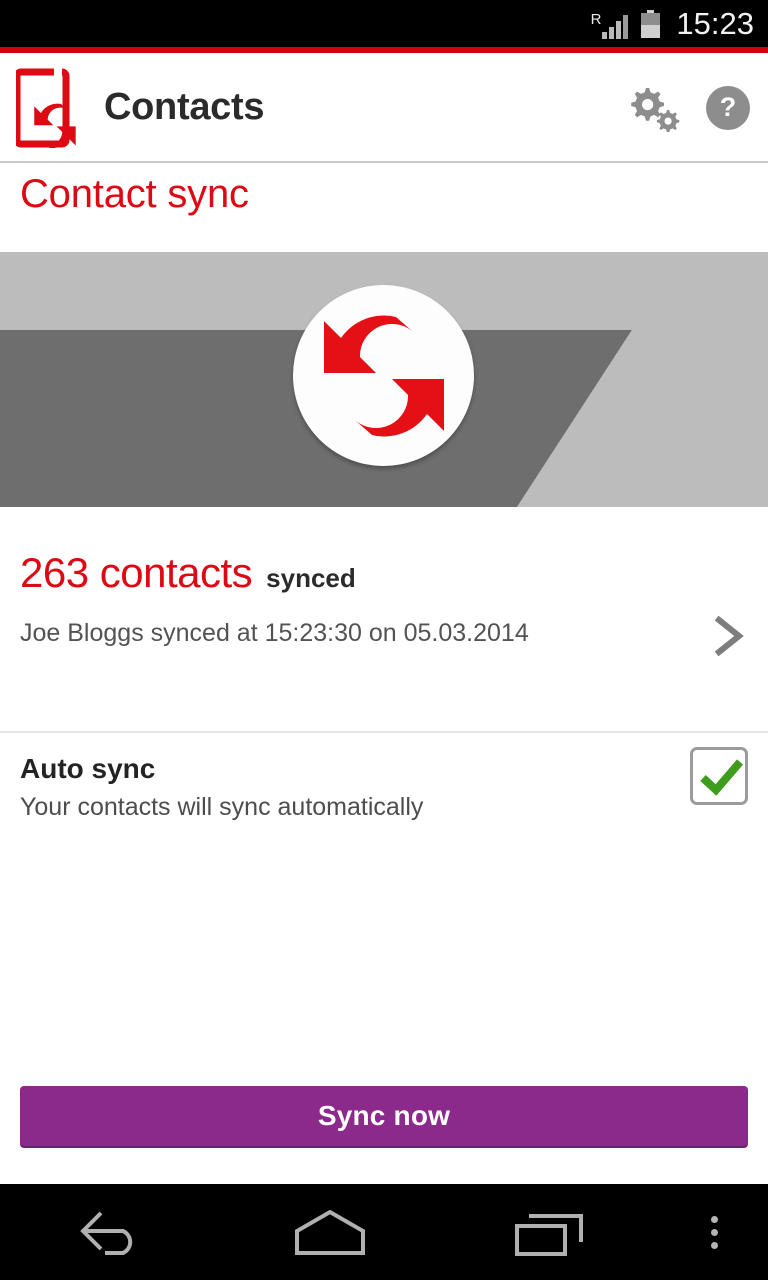 This screenshot has width=768, height=1280. I want to click on sync-arrows-icon, so click(383, 375).